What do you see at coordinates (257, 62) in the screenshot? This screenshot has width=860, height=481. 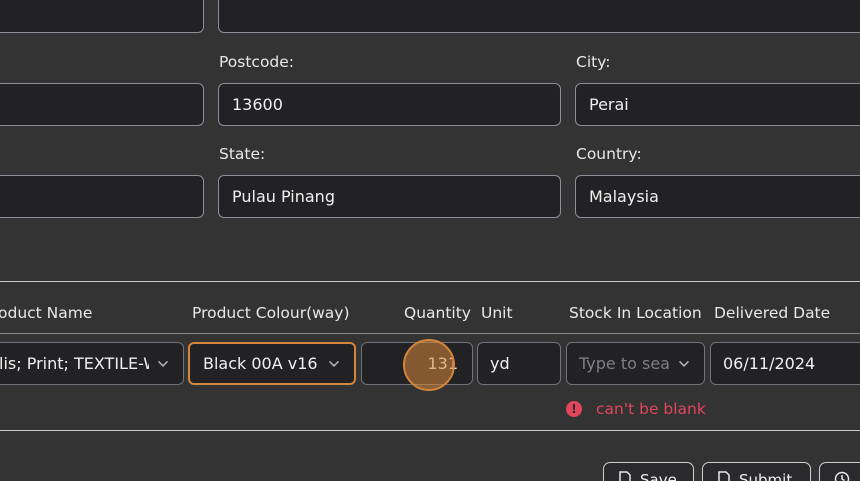 I see `postcode-label: Postcode:` at bounding box center [257, 62].